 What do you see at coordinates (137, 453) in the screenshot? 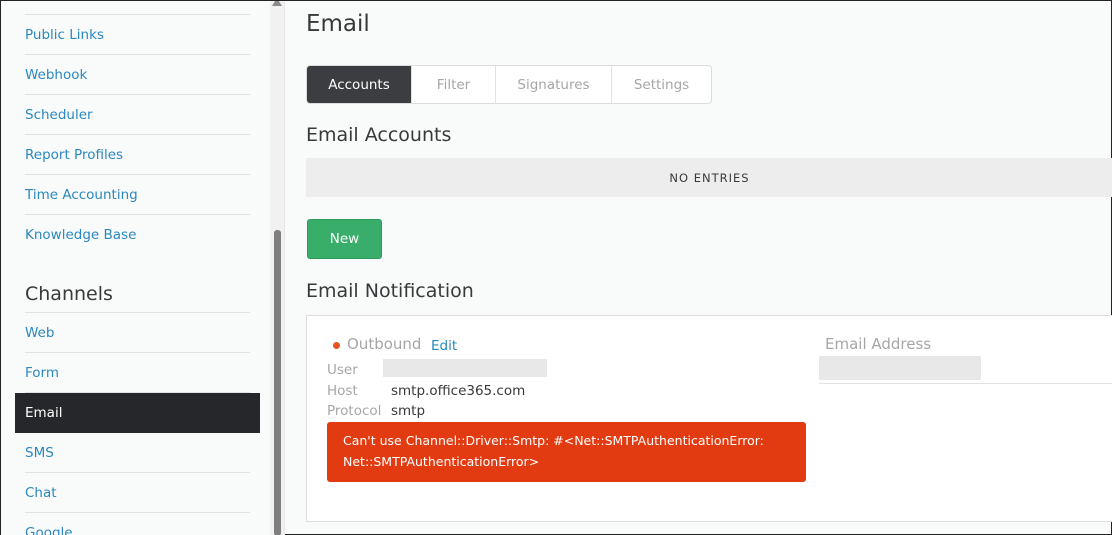
I see `sidebar-item-sms: SMS` at bounding box center [137, 453].